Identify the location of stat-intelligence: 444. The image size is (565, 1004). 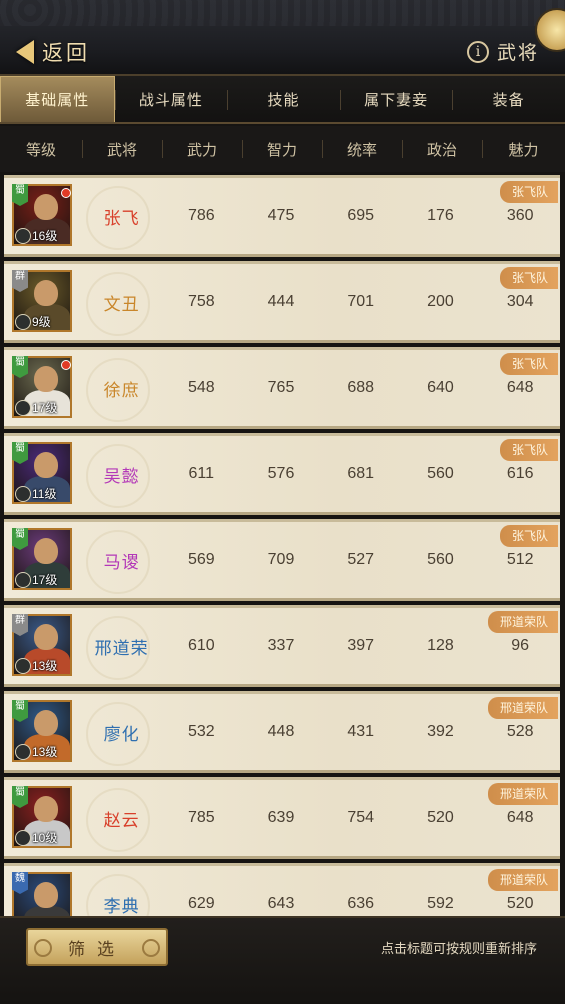
(281, 301).